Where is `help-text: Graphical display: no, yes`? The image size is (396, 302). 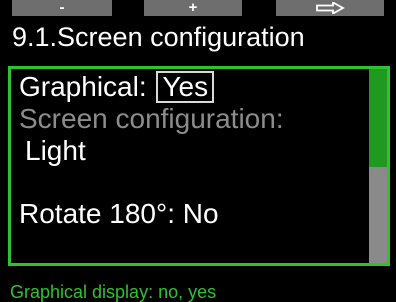
help-text: Graphical display: no, yes is located at coordinates (113, 292).